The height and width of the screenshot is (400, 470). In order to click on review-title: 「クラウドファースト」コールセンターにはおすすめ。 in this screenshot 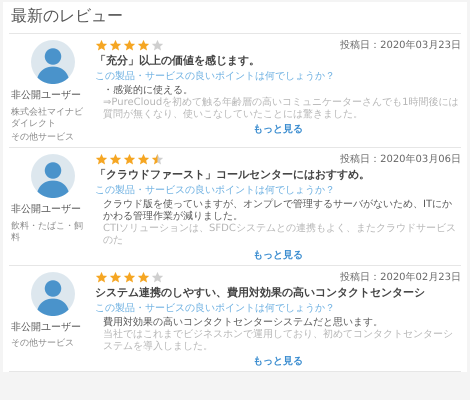, I will do `click(233, 174)`.